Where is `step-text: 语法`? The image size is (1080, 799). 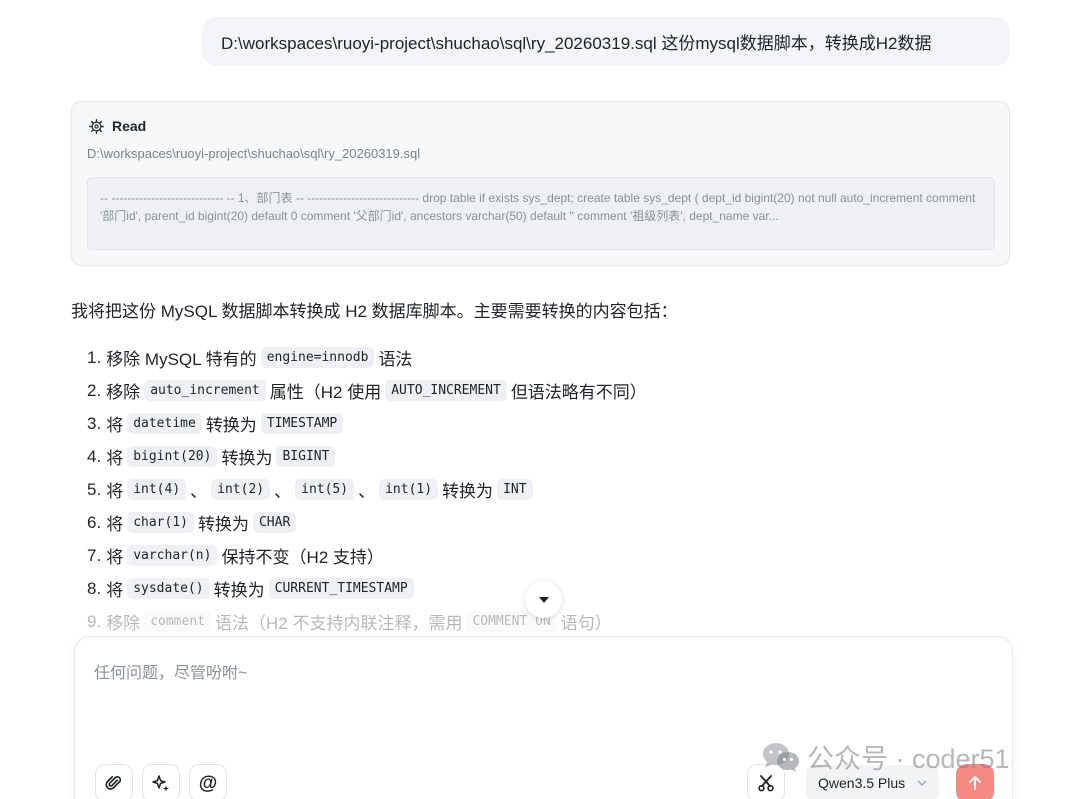 step-text: 语法 is located at coordinates (395, 359).